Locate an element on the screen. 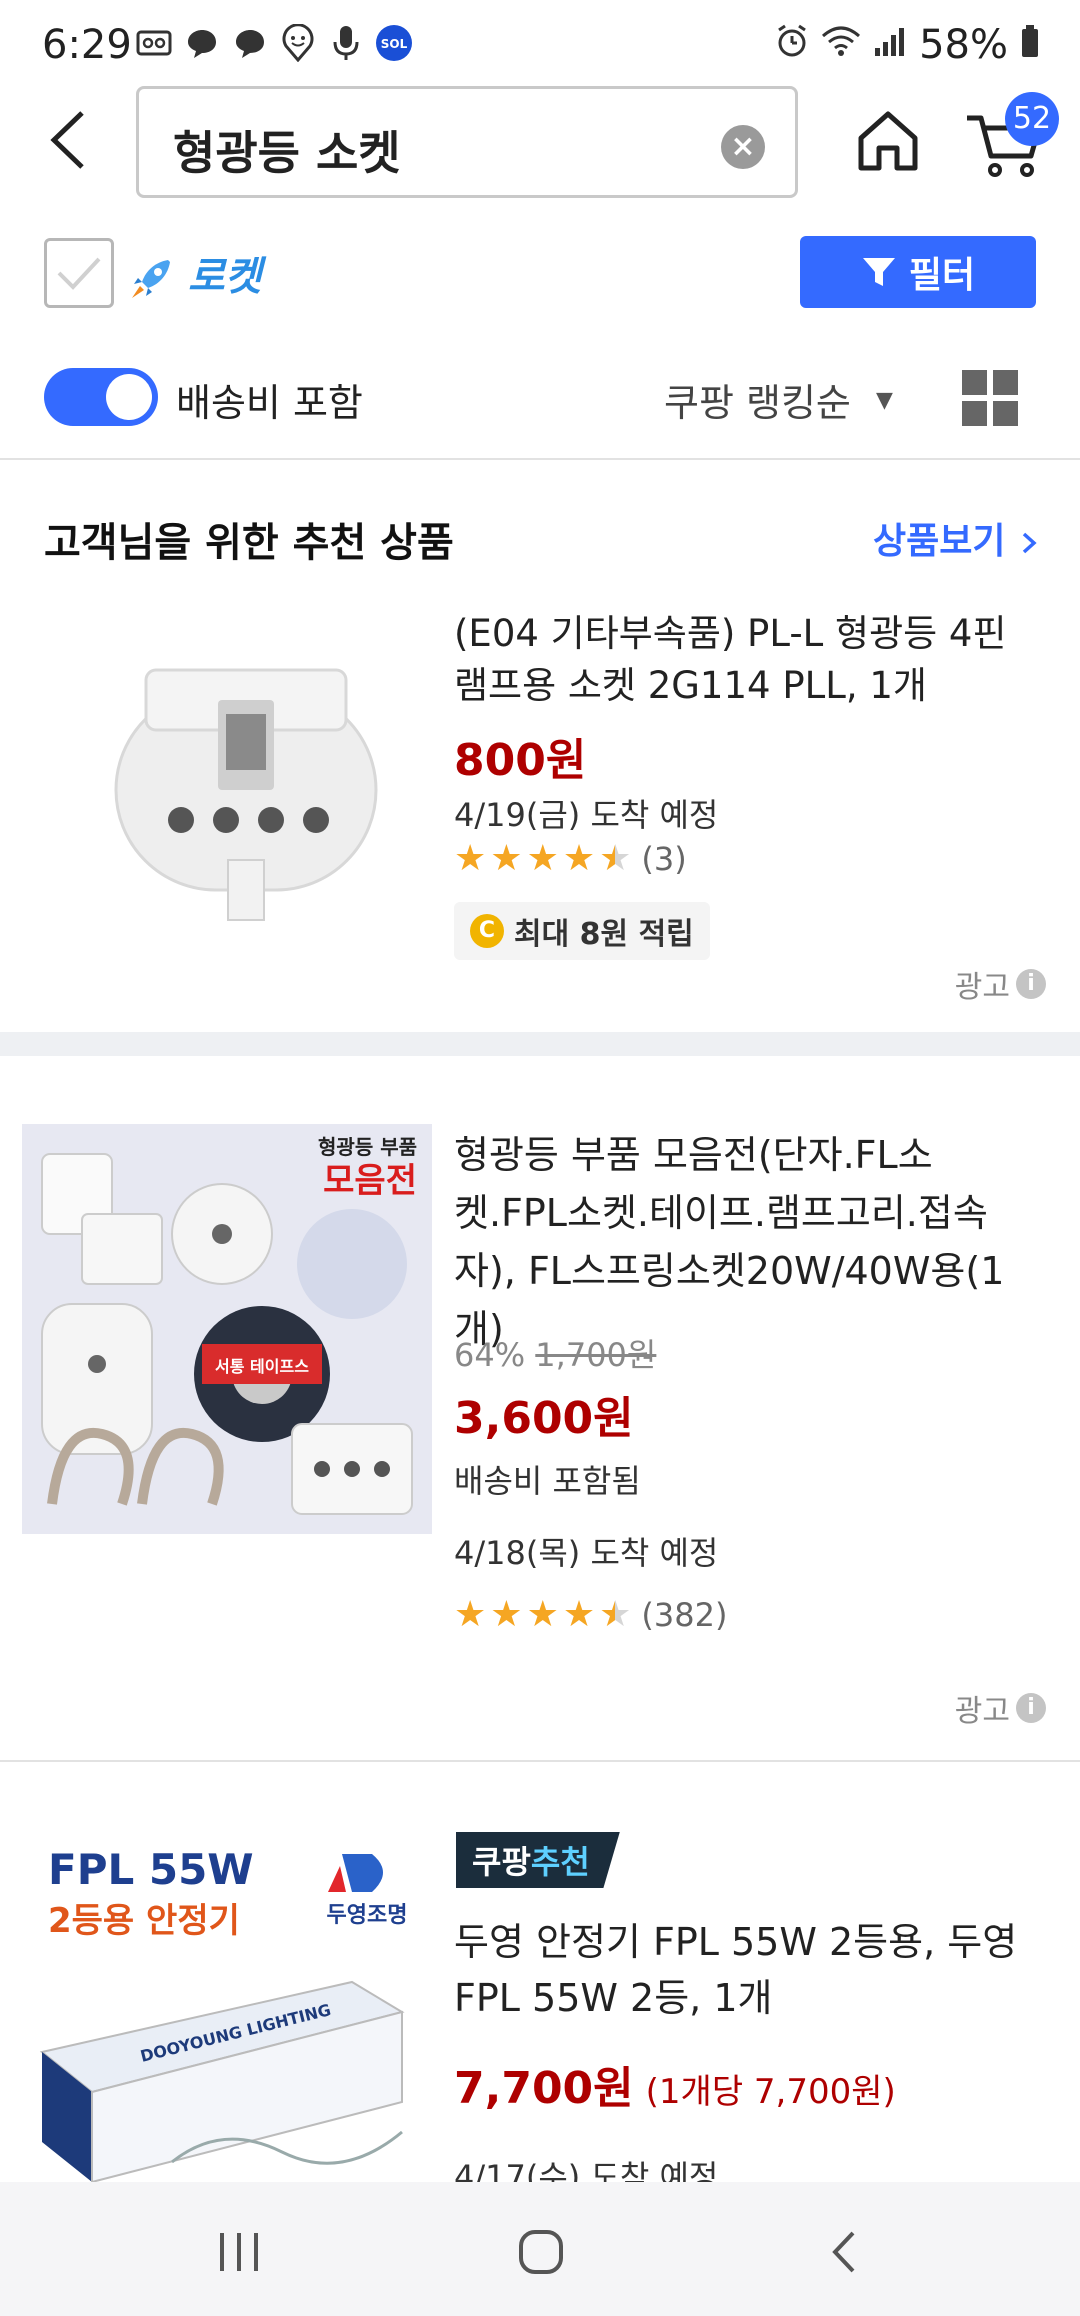  svg-text: SOL is located at coordinates (394, 44).